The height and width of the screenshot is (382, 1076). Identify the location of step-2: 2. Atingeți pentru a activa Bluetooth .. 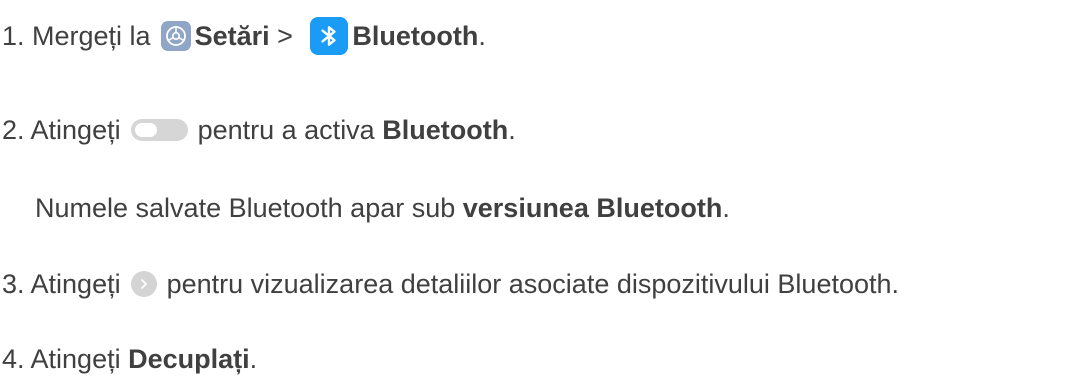
(259, 130).